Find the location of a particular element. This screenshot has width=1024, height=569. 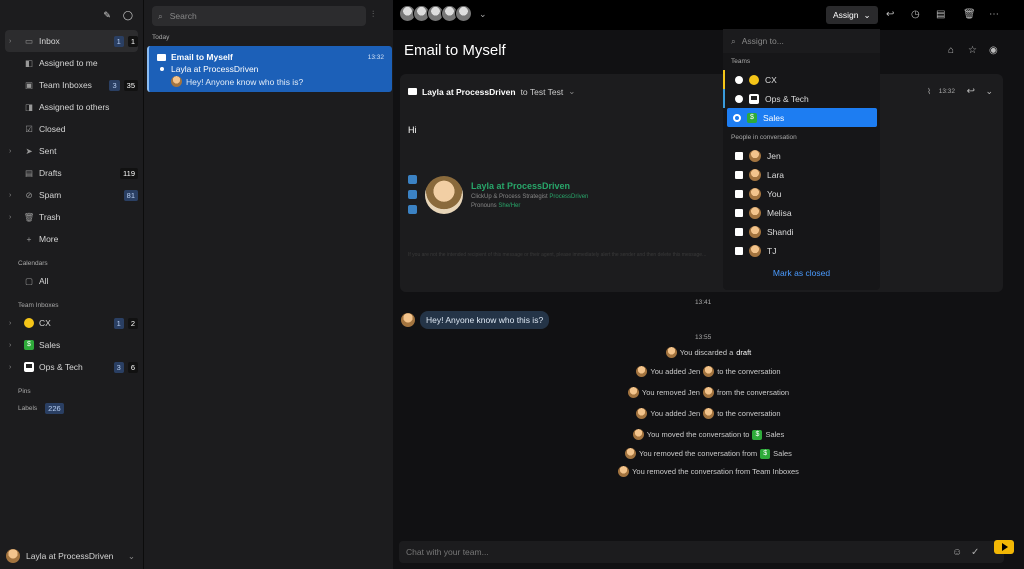

instagram-icon is located at coordinates (412, 194).